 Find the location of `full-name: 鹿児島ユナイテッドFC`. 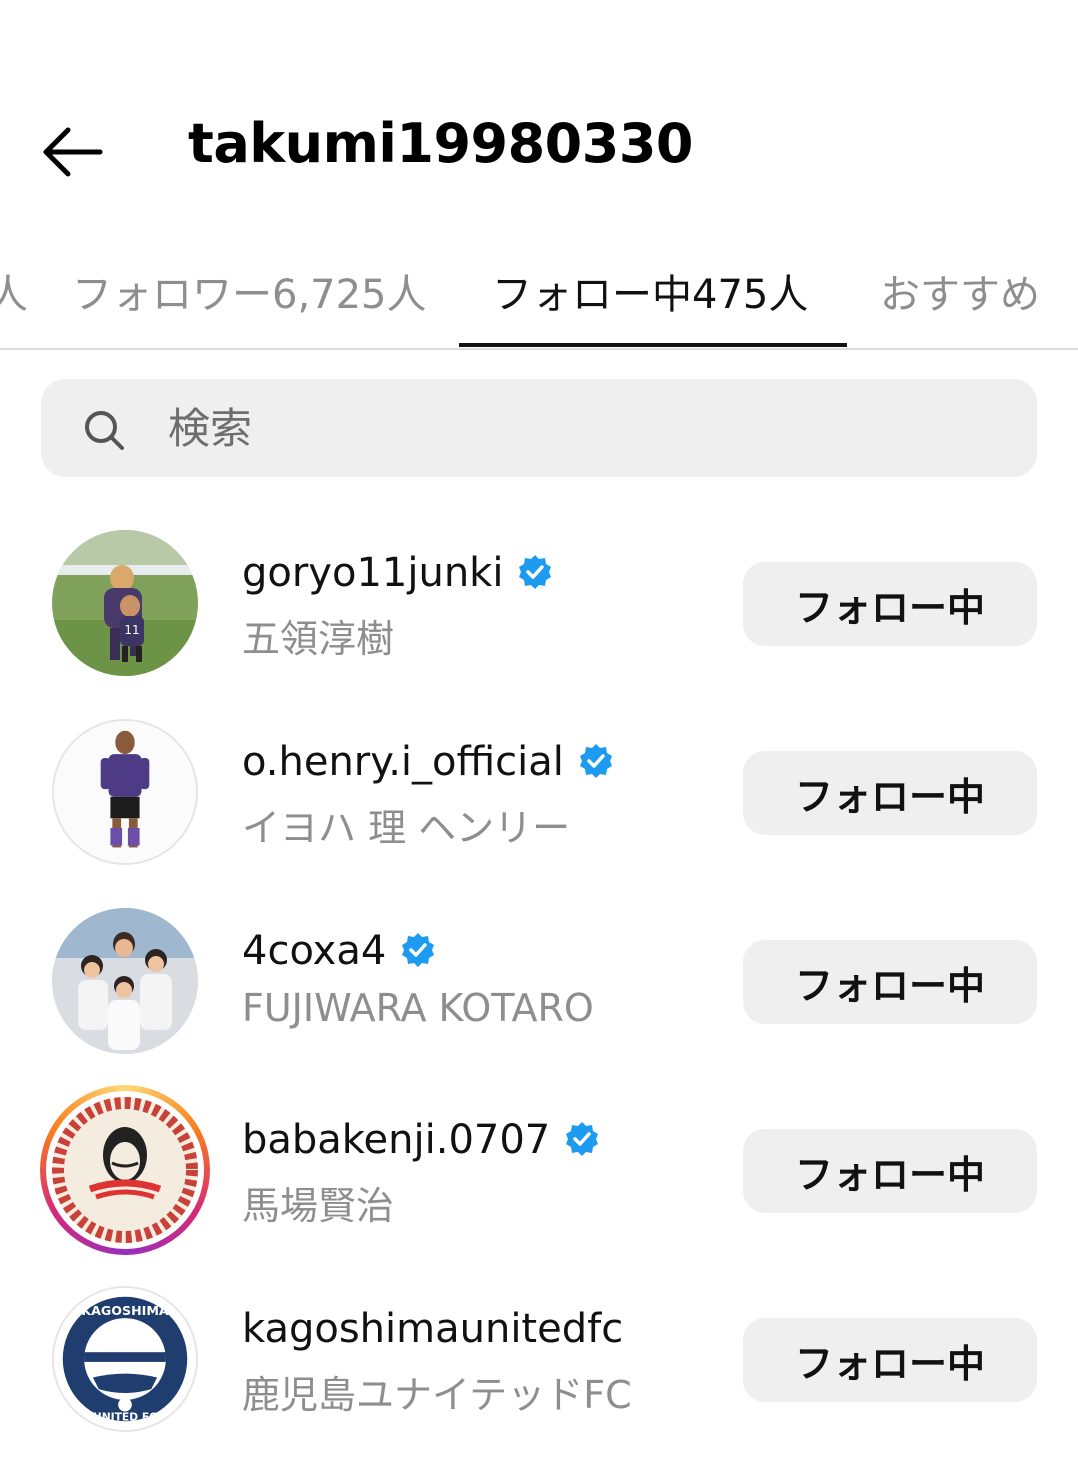

full-name: 鹿児島ユナイテッドFC is located at coordinates (437, 1395).